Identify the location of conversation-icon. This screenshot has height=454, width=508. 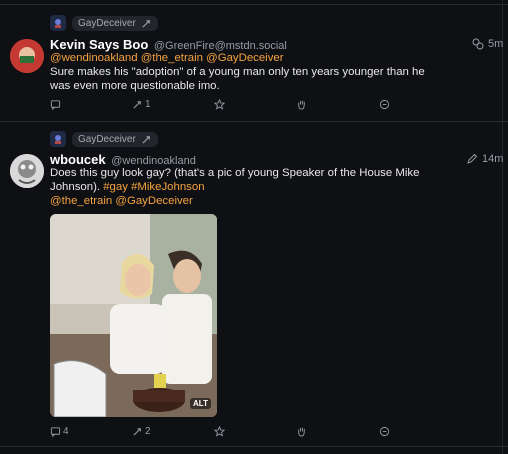
(478, 44).